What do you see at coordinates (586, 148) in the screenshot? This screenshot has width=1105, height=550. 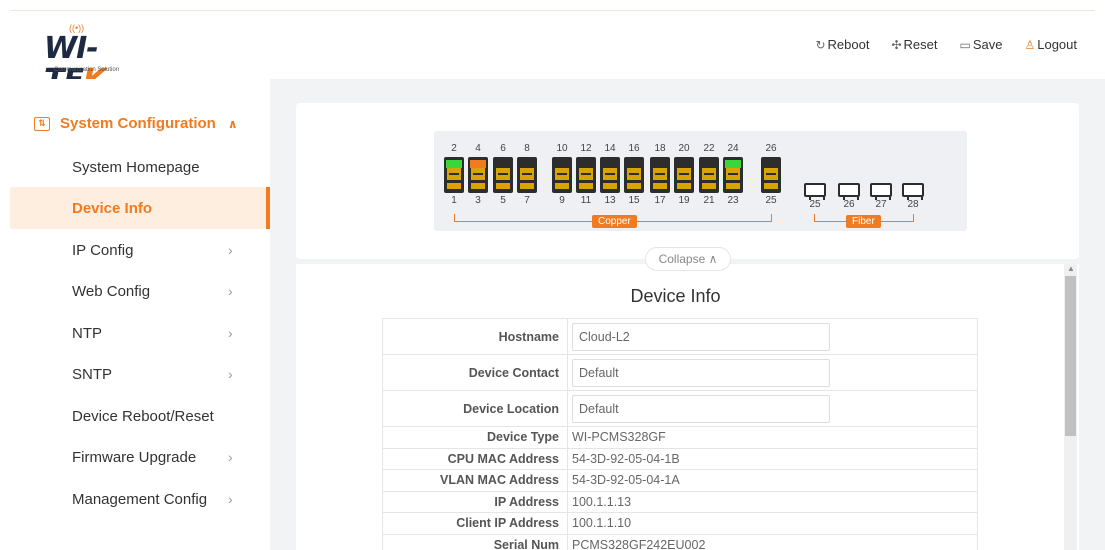 I see `port-number-top: 12` at bounding box center [586, 148].